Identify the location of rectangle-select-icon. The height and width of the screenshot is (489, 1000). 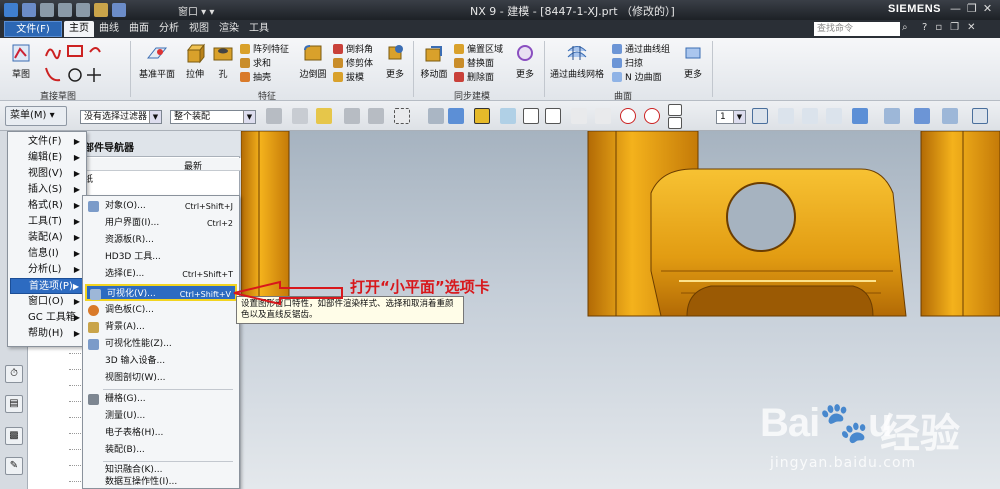
(402, 116).